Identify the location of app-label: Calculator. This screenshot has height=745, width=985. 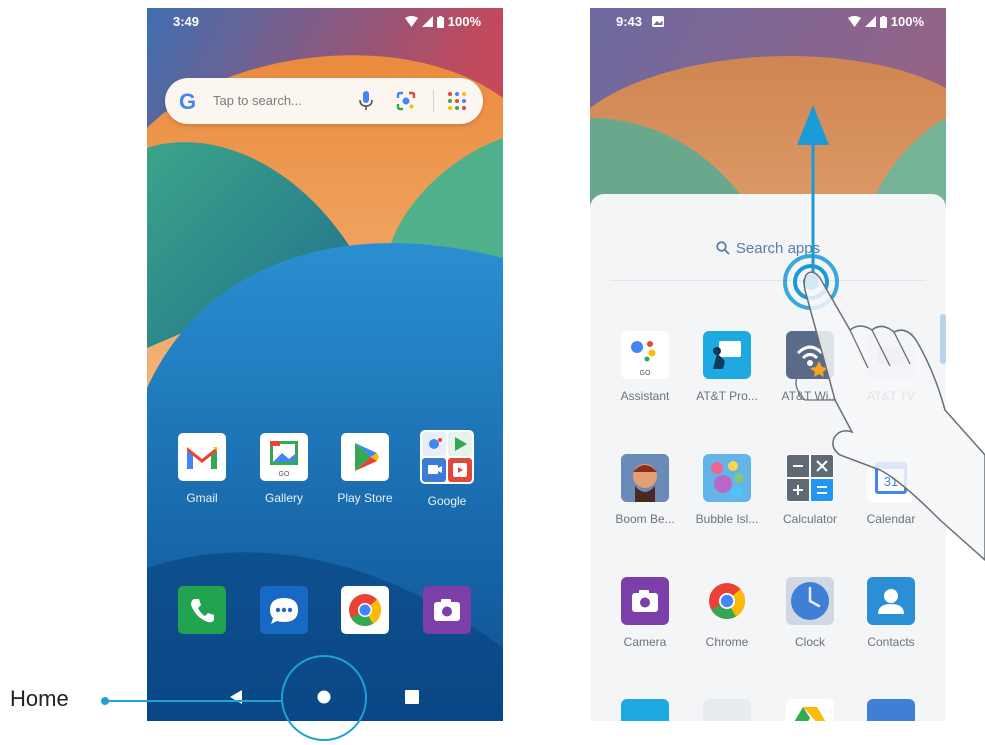
(810, 519).